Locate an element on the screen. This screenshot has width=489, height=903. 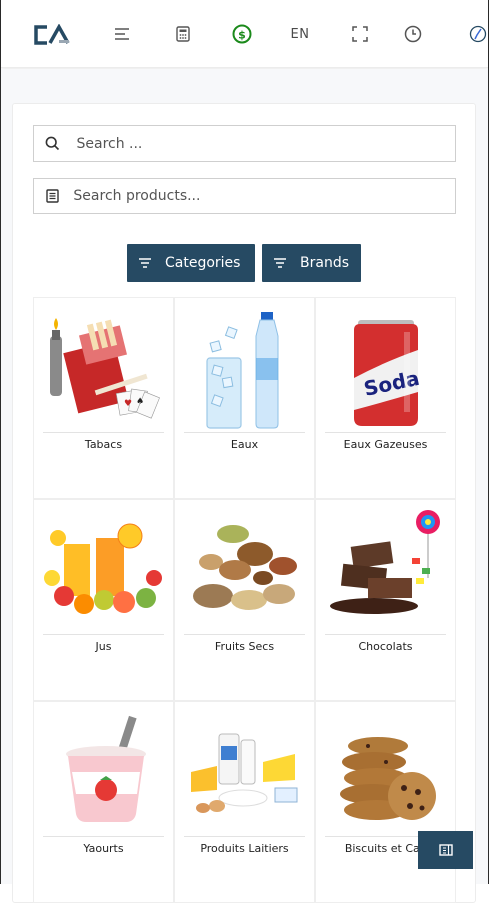
category-tile-tabacs: ♥ ♠ Tabacs is located at coordinates (103, 398).